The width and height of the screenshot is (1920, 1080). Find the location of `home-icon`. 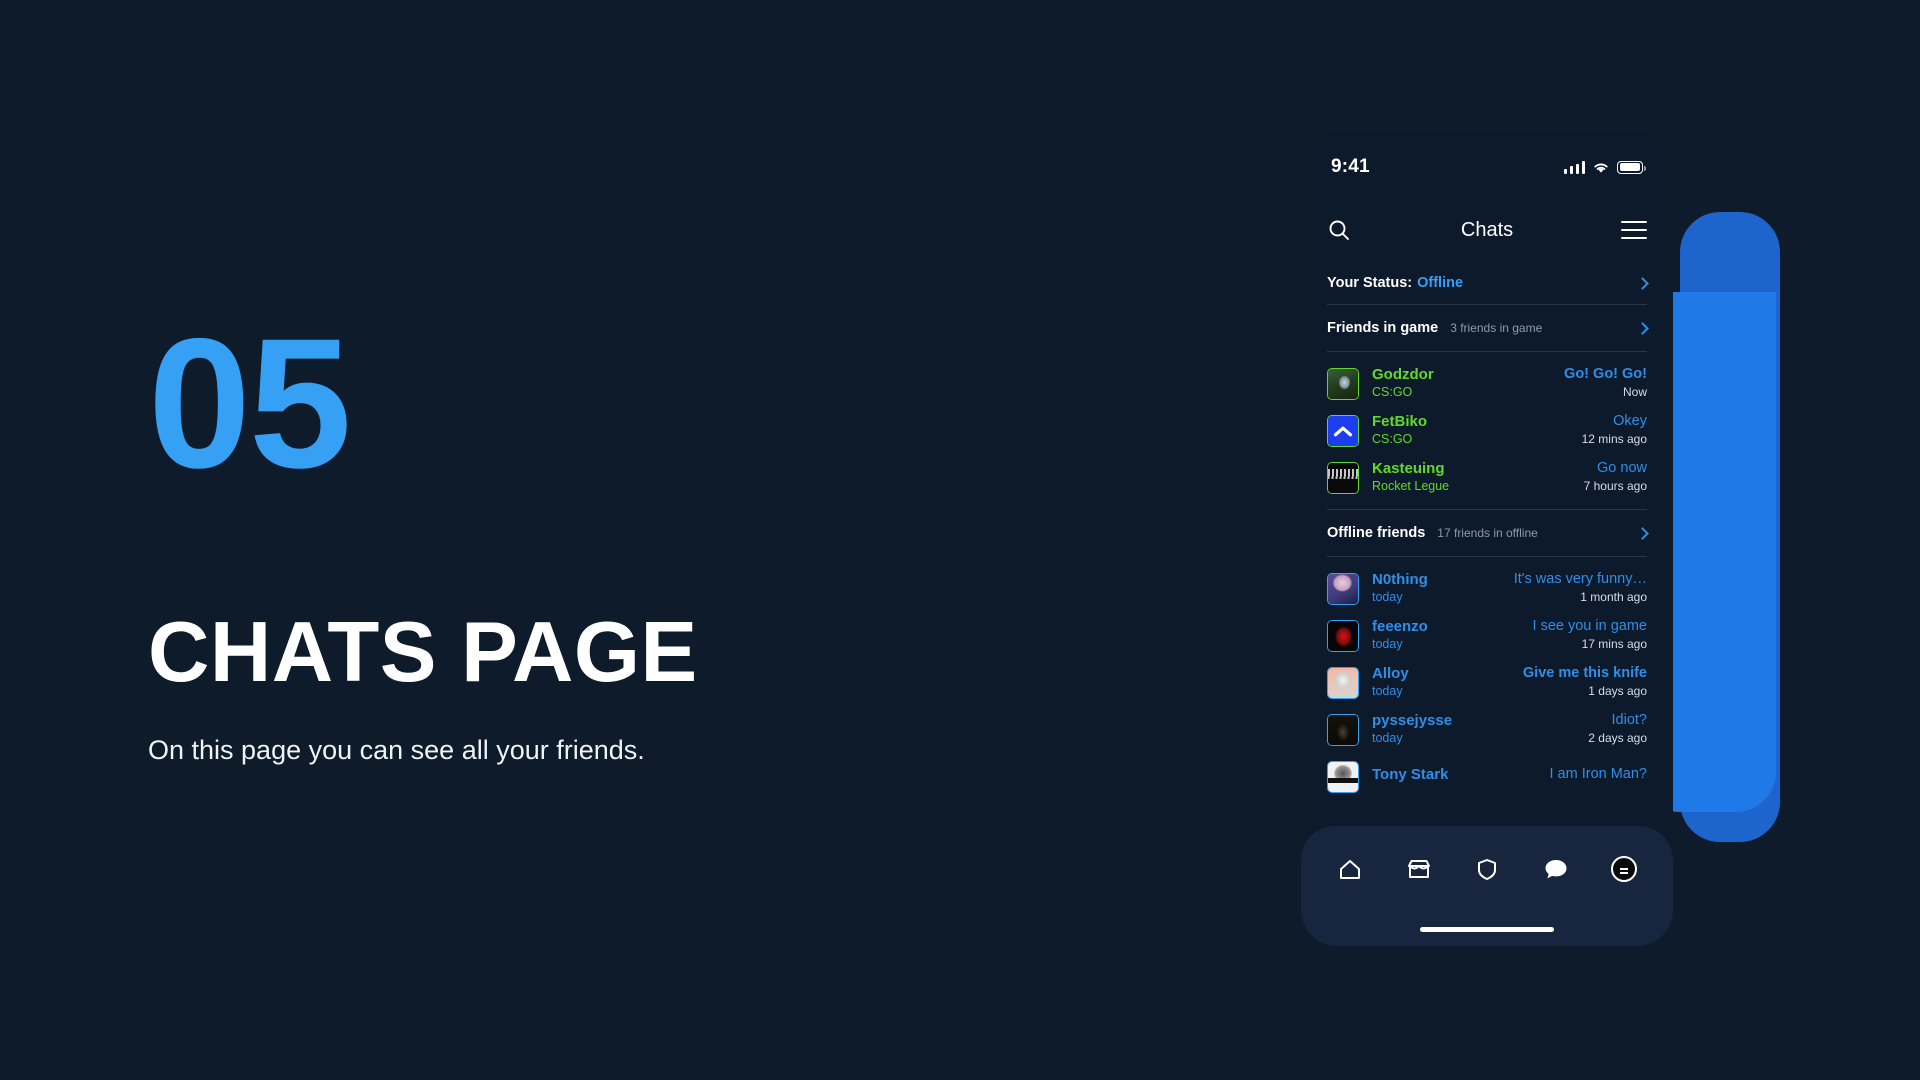

home-icon is located at coordinates (1350, 869).